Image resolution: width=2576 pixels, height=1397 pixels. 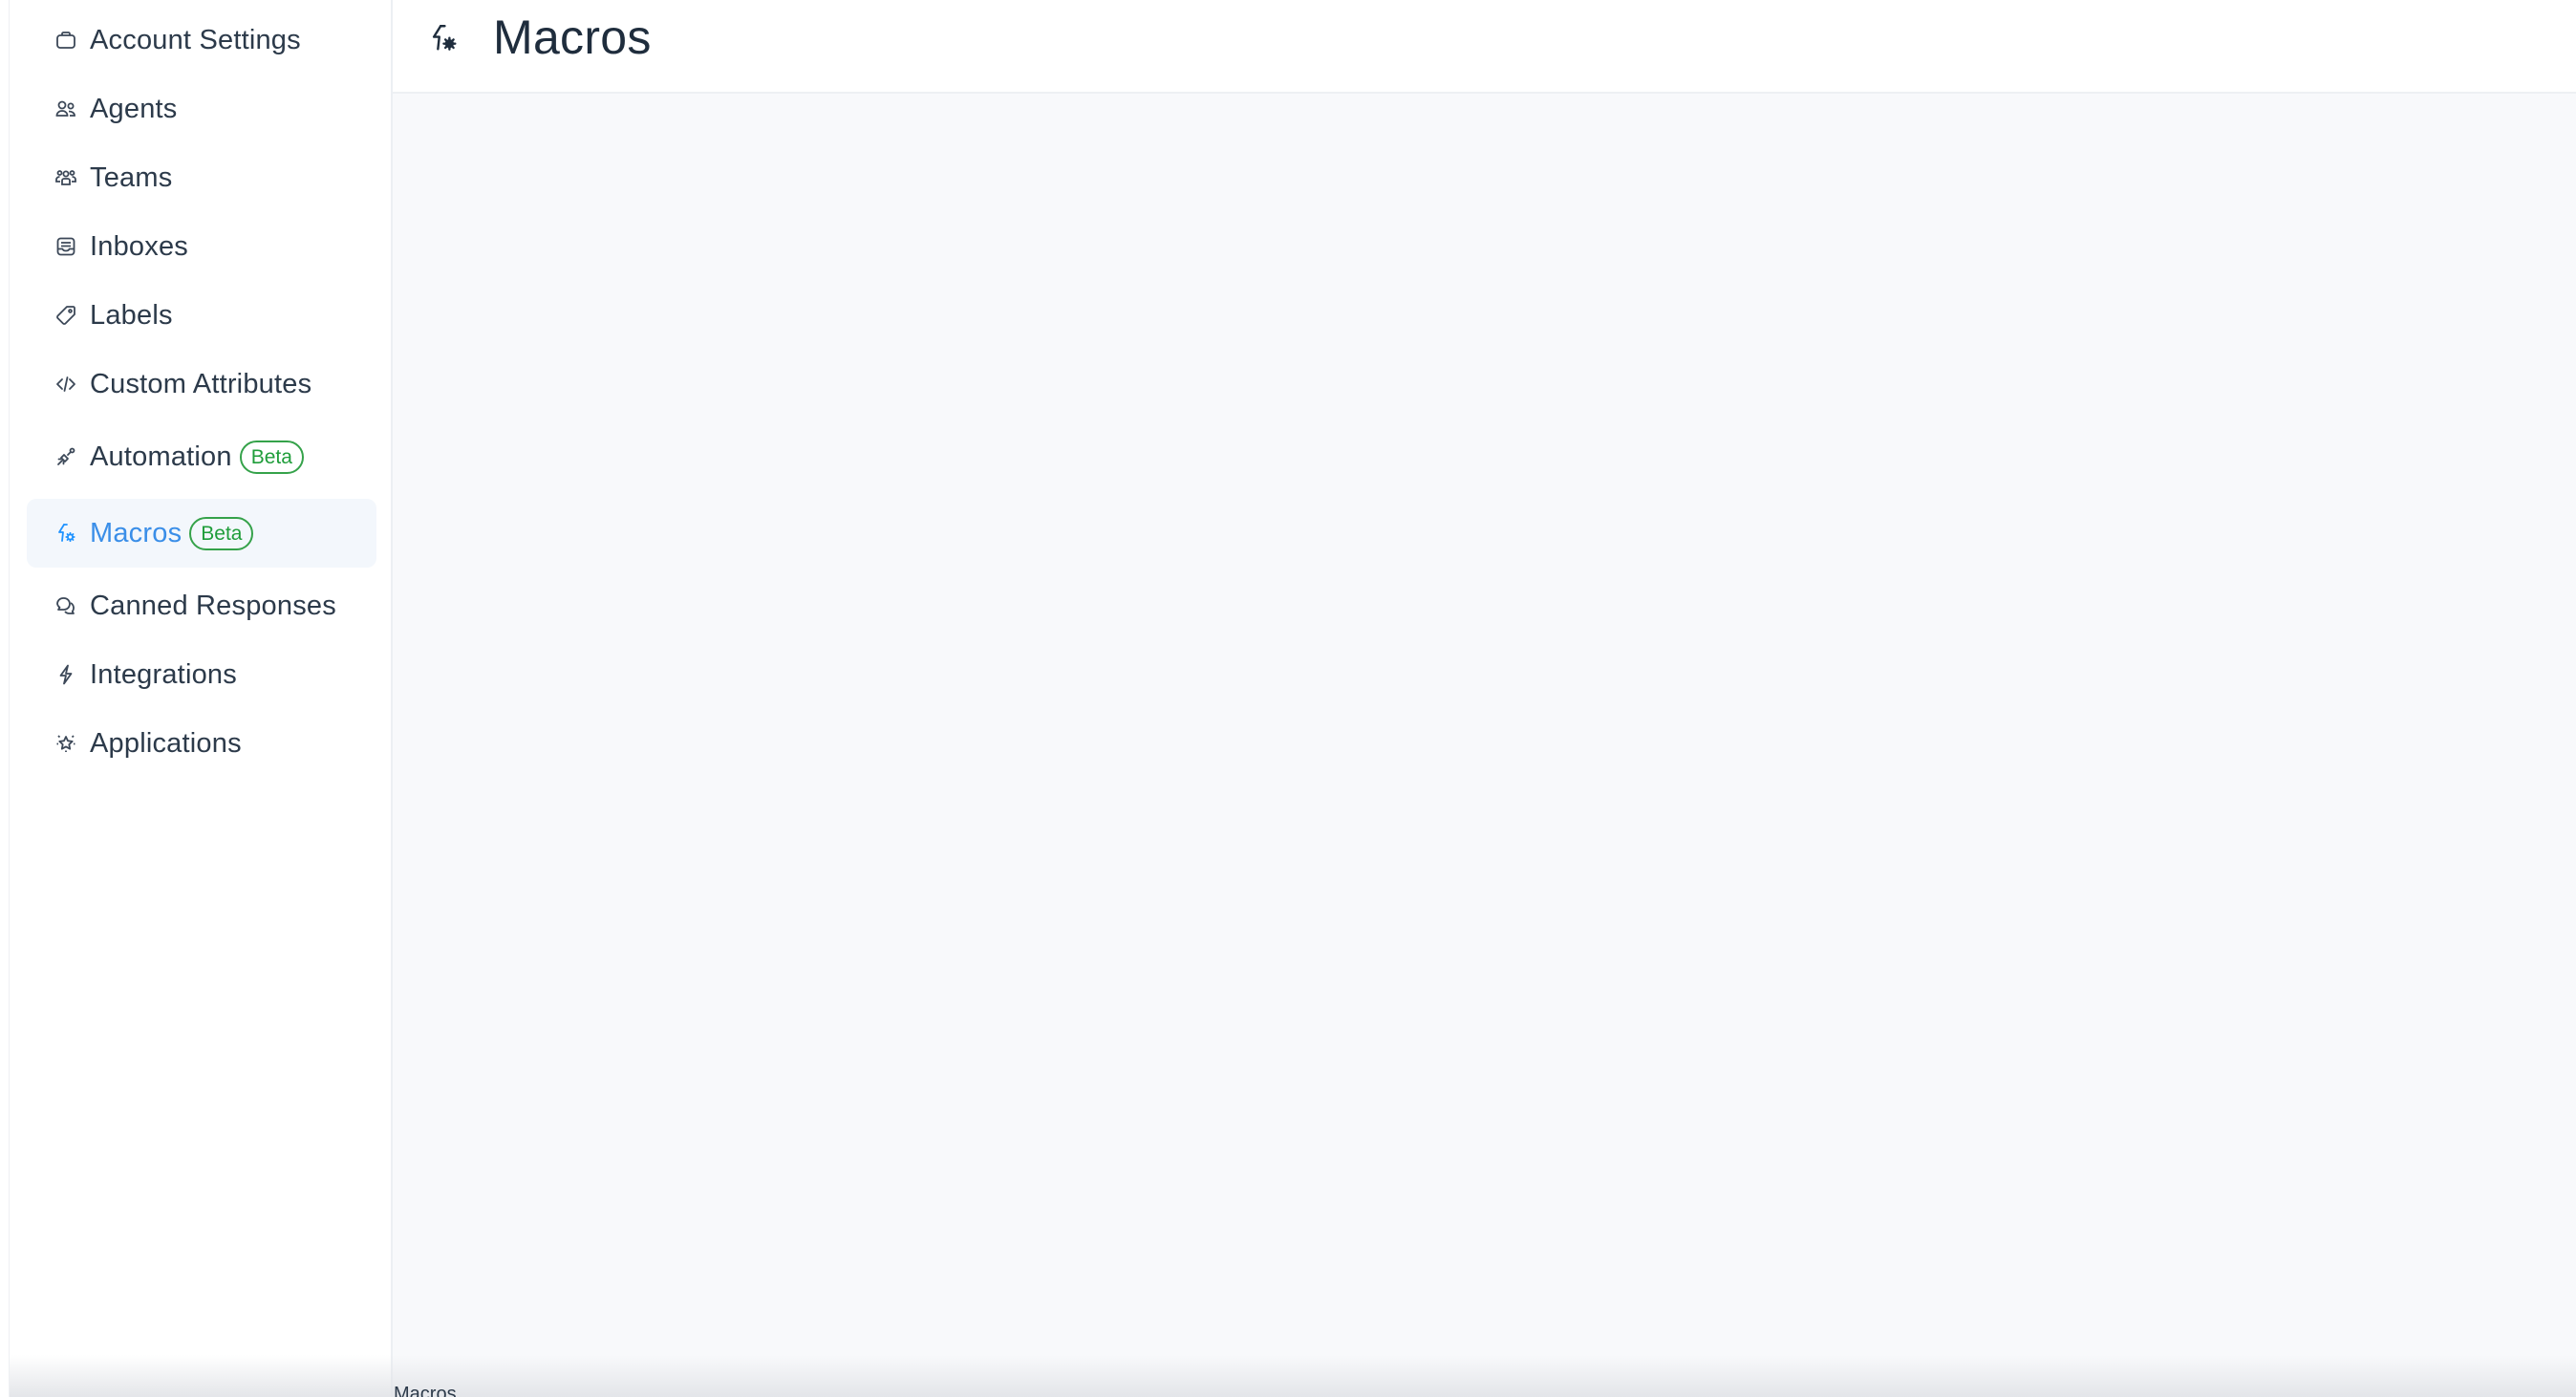 What do you see at coordinates (66, 384) in the screenshot?
I see `code-icon` at bounding box center [66, 384].